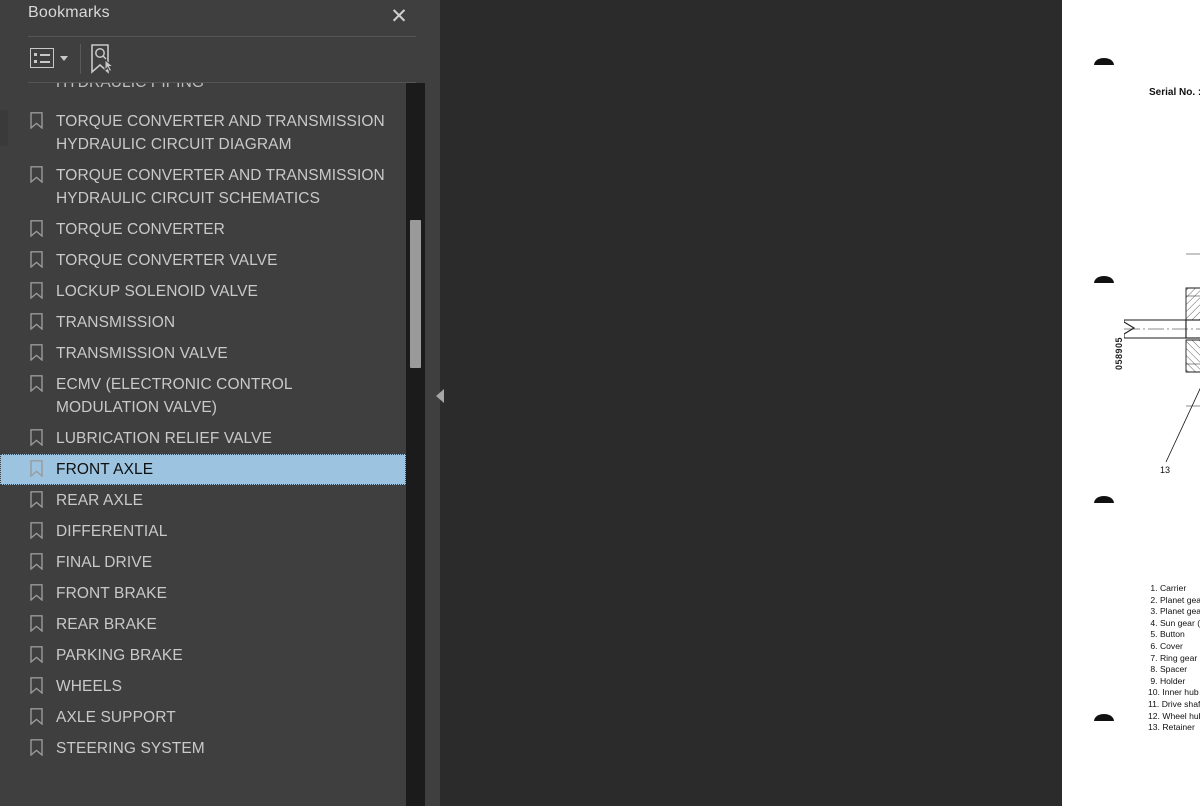  Describe the element at coordinates (220, 593) in the screenshot. I see `bookmark-item-front-brake: FRONT BRAKE` at that location.